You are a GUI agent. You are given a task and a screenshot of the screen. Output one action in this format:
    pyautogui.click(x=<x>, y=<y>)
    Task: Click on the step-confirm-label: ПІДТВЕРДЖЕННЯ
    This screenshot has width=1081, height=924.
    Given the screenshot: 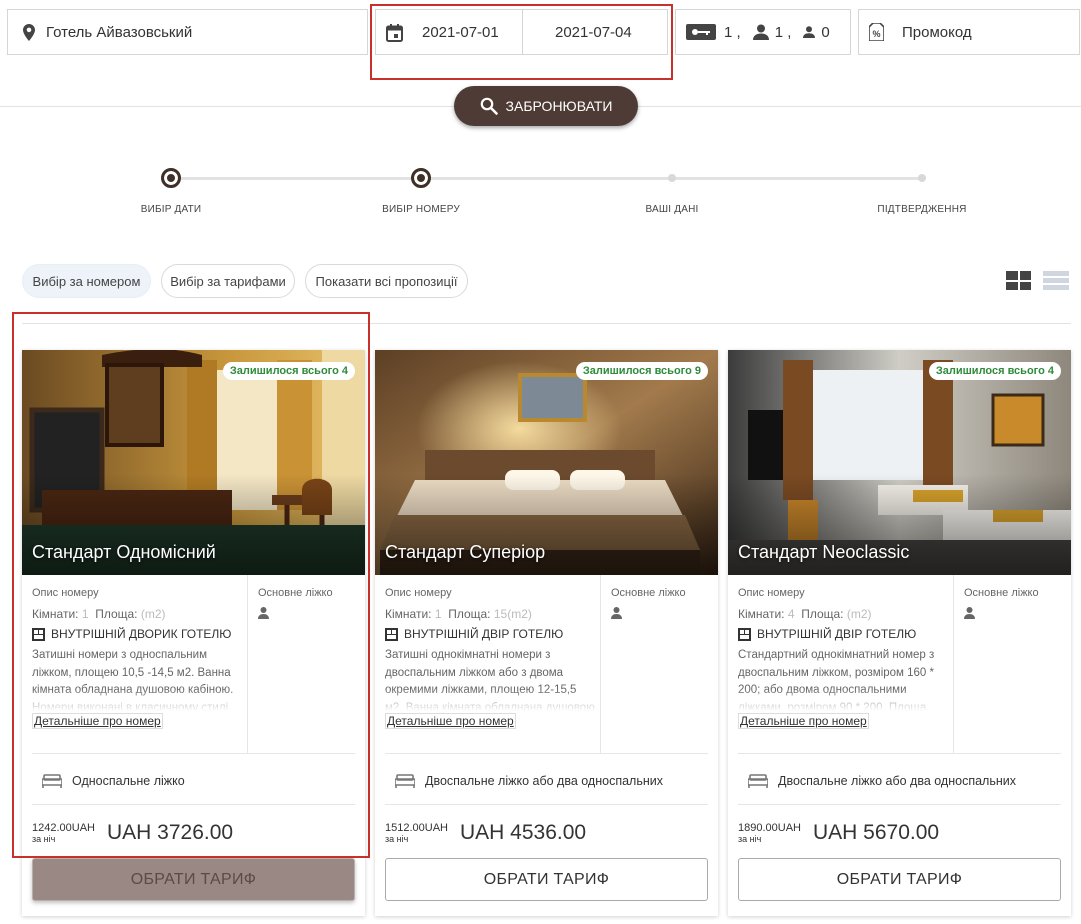 What is the action you would take?
    pyautogui.click(x=922, y=209)
    